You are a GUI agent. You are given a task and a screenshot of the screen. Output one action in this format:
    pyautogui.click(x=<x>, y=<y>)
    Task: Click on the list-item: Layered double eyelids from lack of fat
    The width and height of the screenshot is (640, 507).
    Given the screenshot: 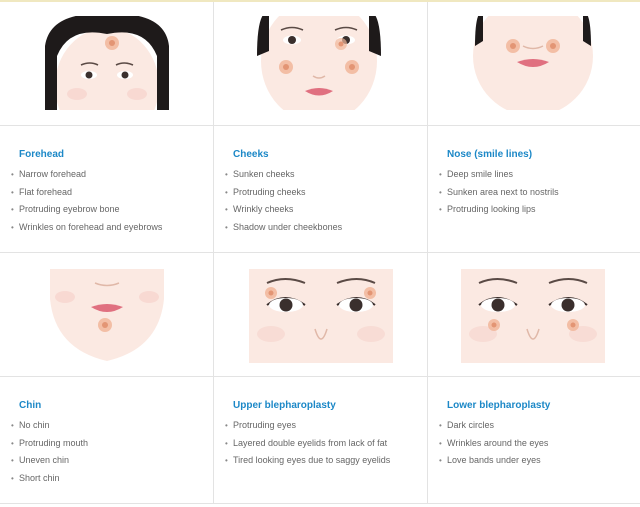 What is the action you would take?
    pyautogui.click(x=307, y=445)
    